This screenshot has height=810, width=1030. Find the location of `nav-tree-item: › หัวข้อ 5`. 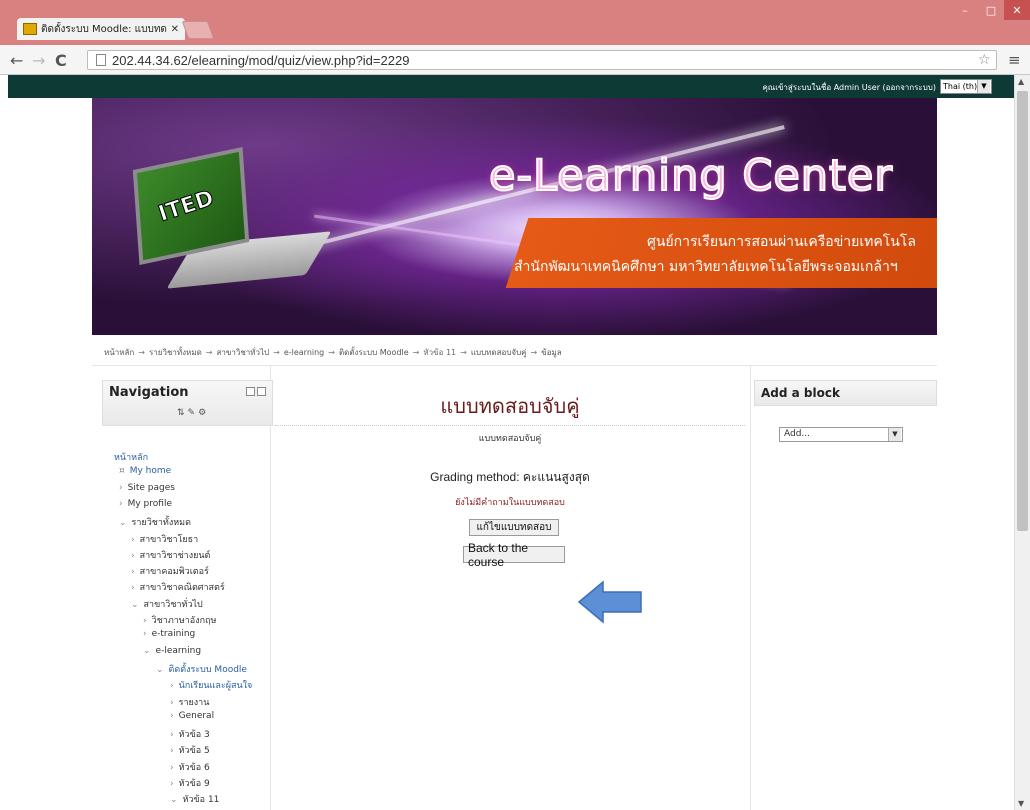

nav-tree-item: › หัวข้อ 5 is located at coordinates (190, 750).